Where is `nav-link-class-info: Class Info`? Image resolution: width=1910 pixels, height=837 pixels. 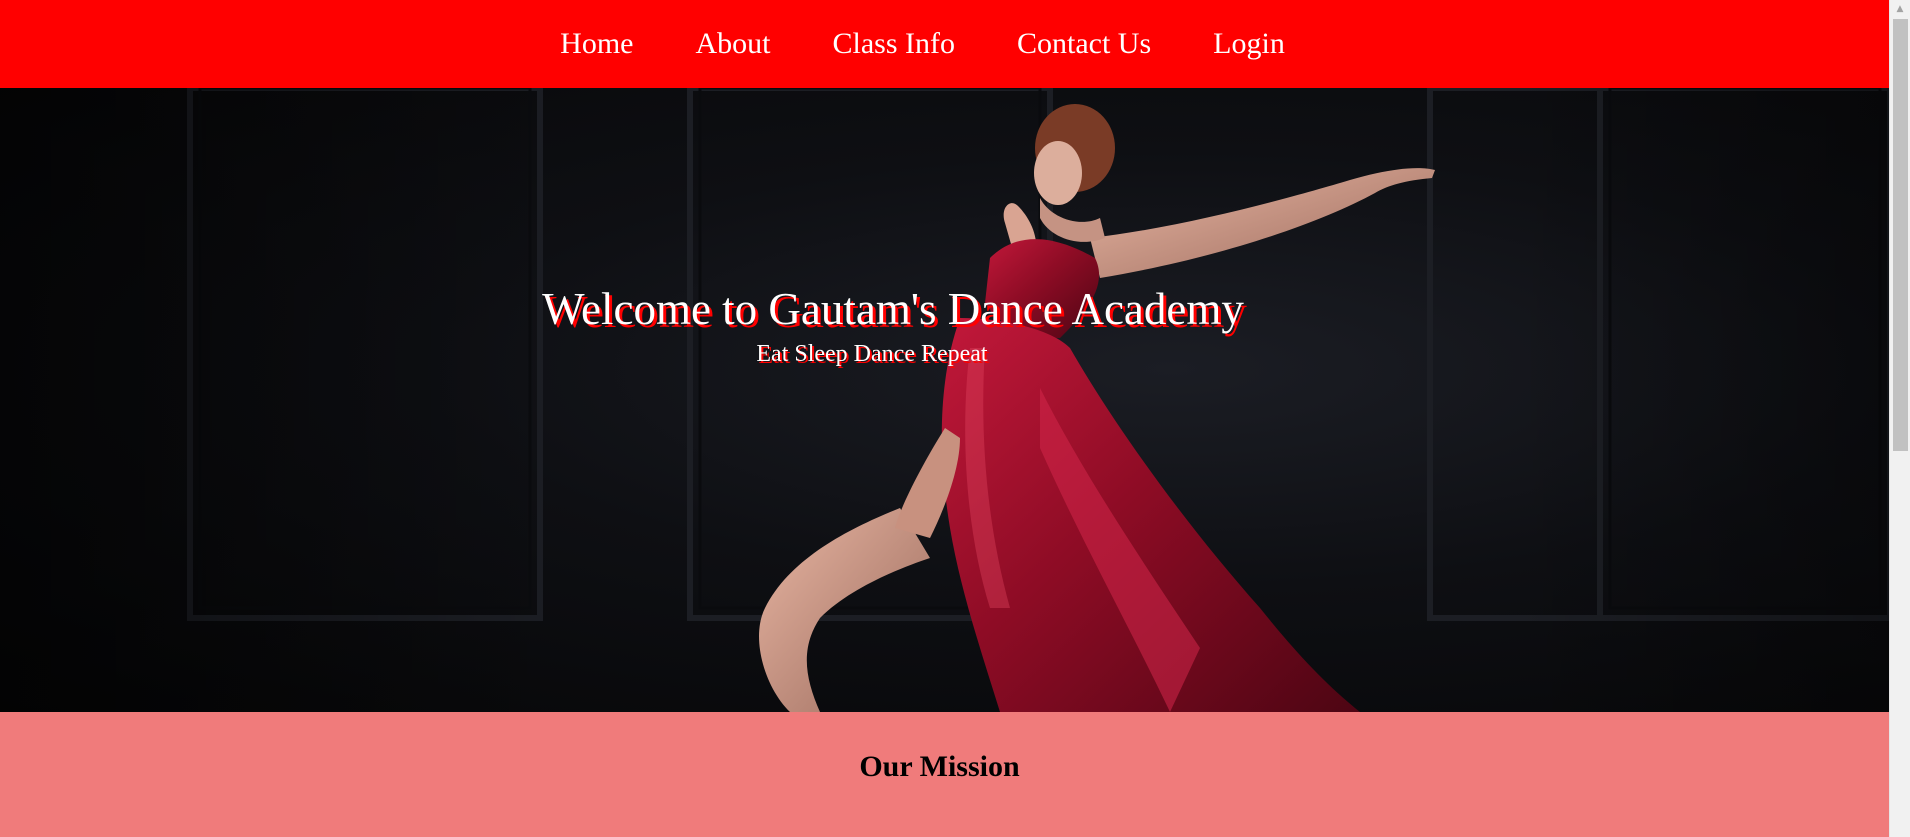
nav-link-class-info: Class Info is located at coordinates (894, 44).